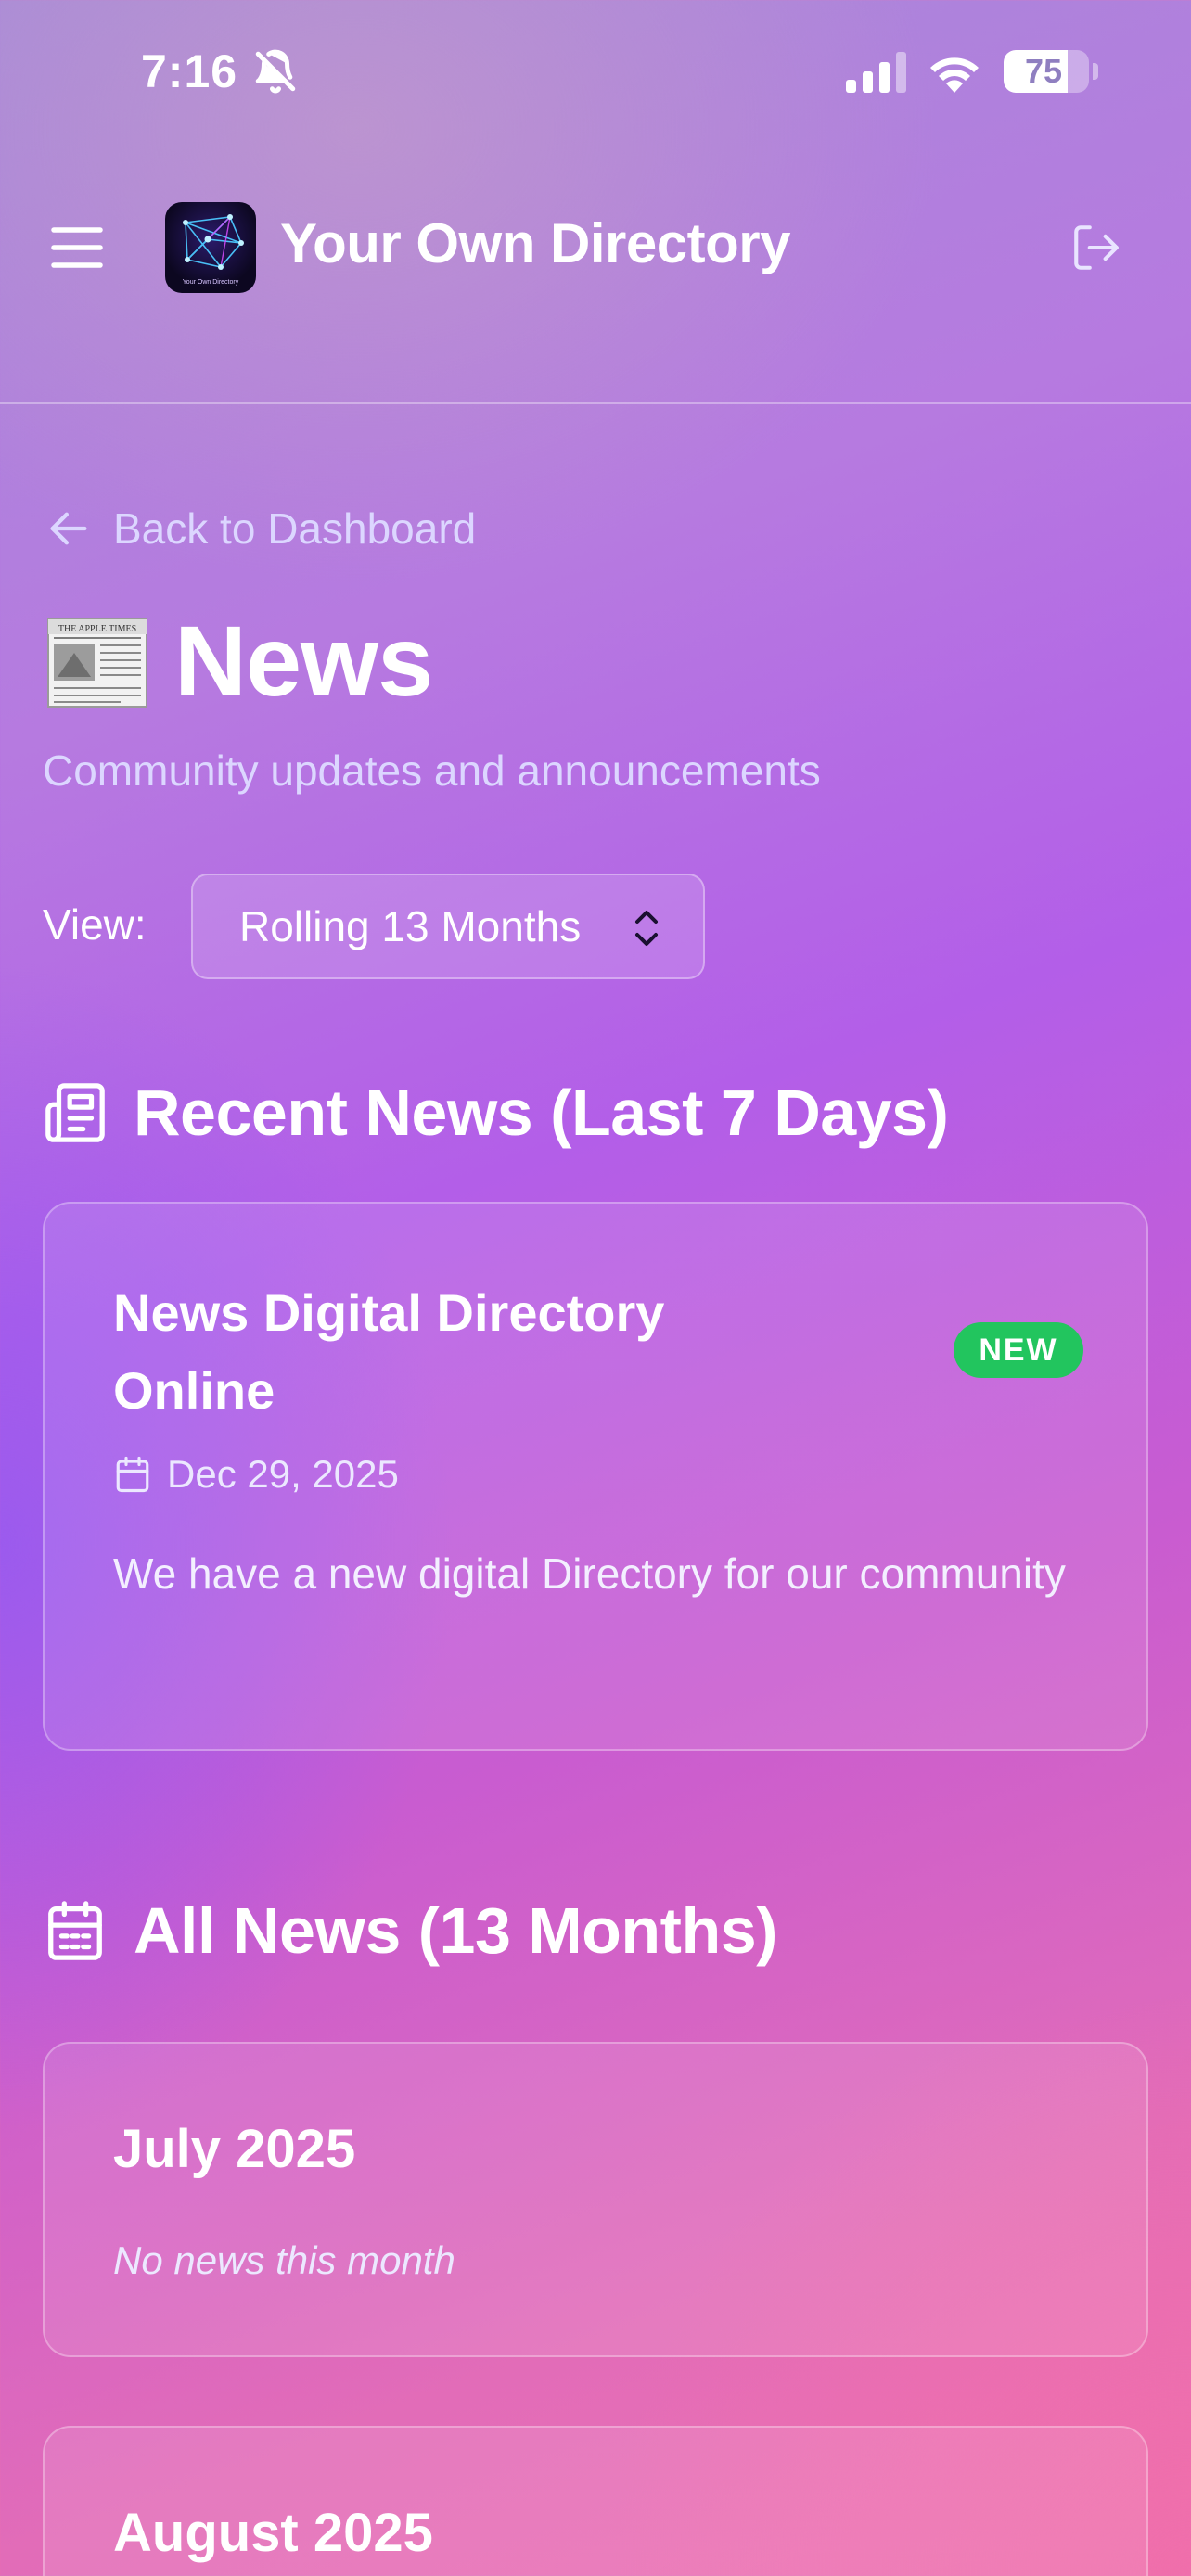  Describe the element at coordinates (97, 629) in the screenshot. I see `newspaper-masthead: THE APPLE TIMES` at that location.